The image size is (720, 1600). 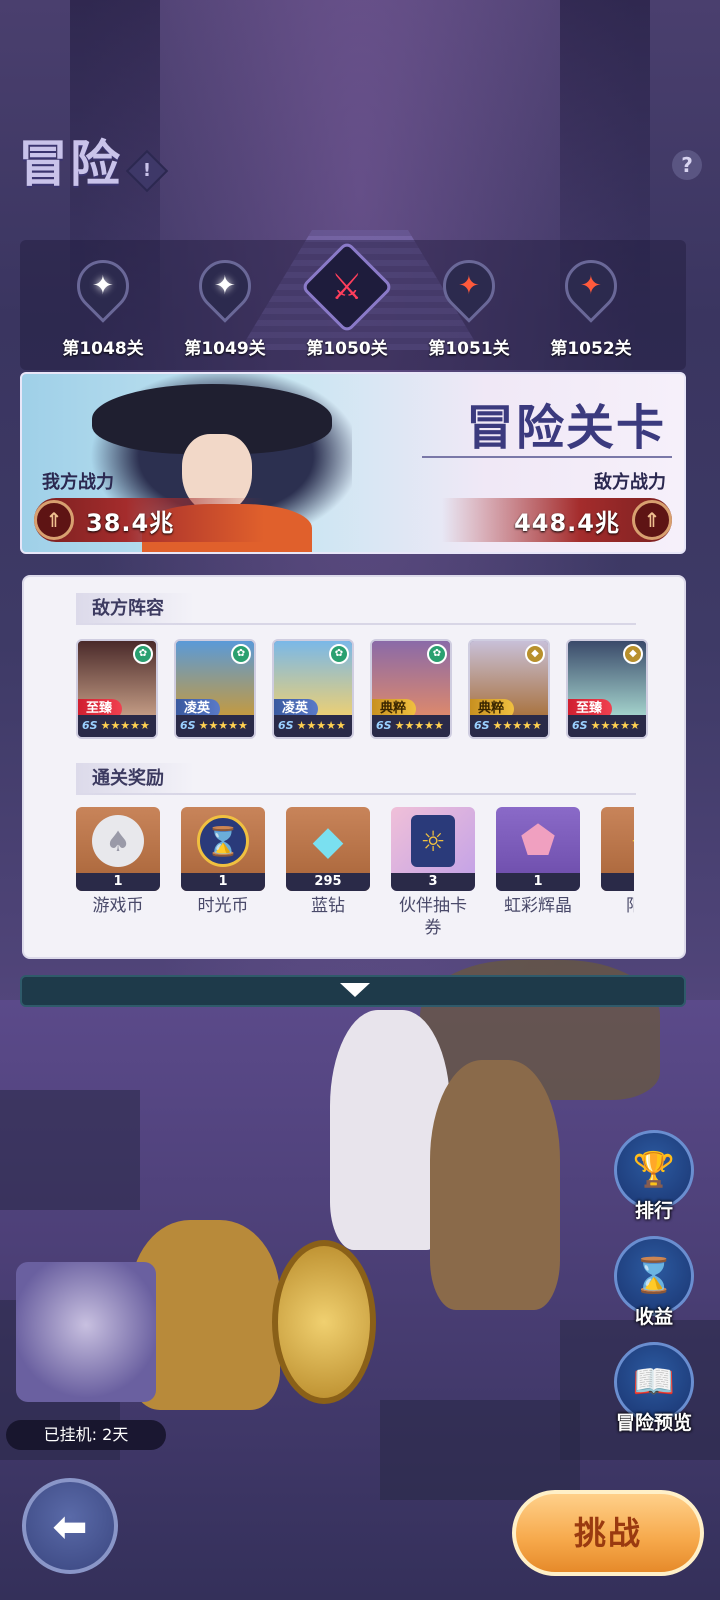 I want to click on page-title: 冒险, so click(x=70, y=163).